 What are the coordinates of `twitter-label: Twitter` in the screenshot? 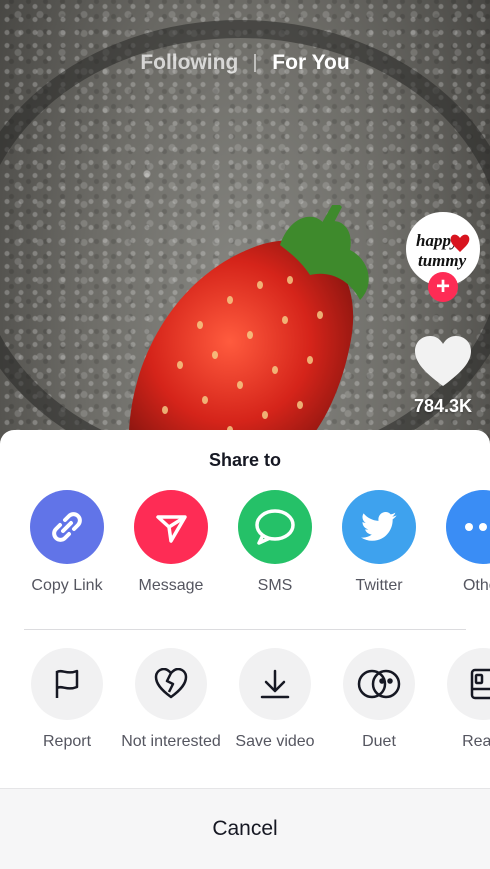 It's located at (379, 585).